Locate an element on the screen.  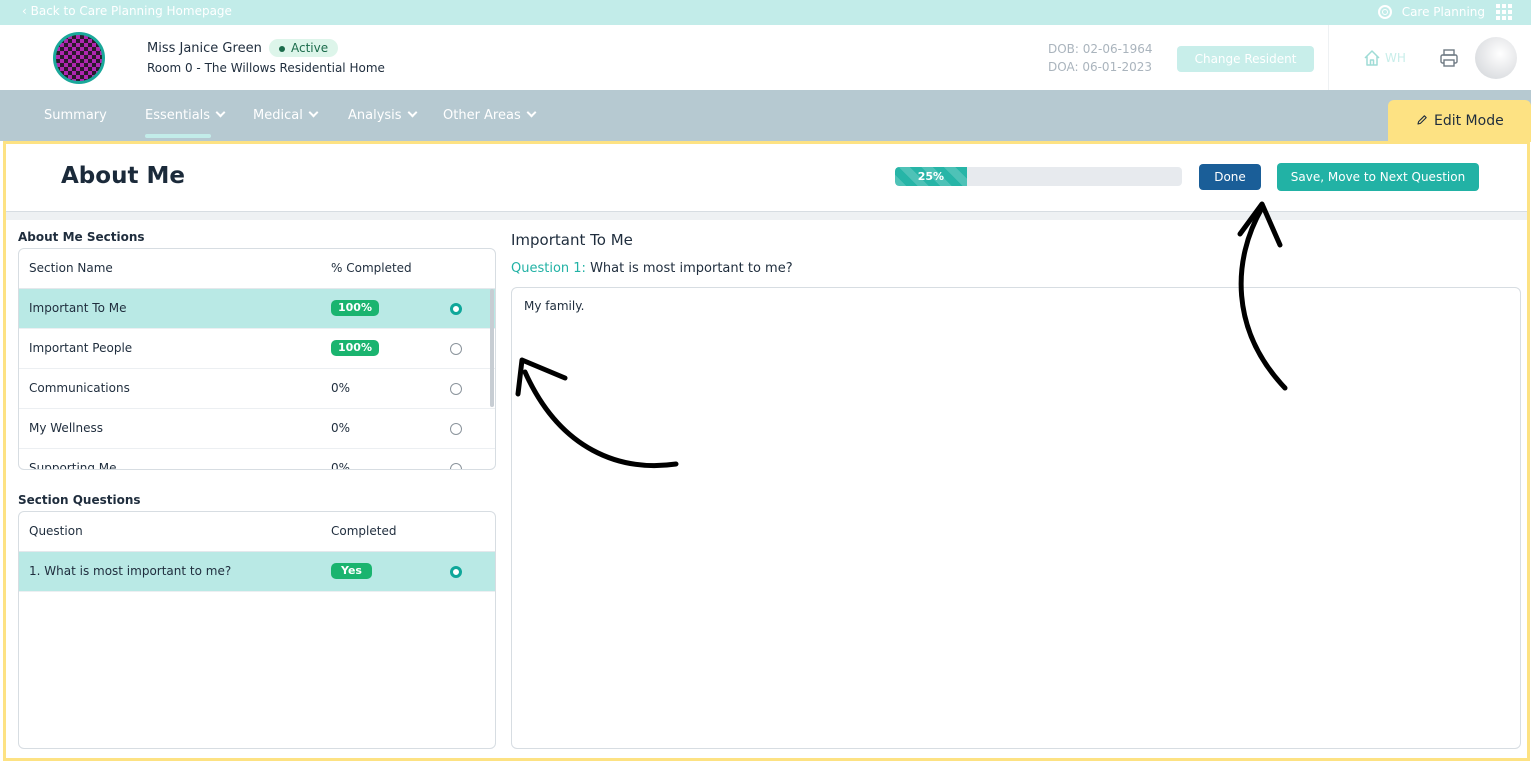
resident-doa: DOA: 06-01-2023 is located at coordinates (1100, 67).